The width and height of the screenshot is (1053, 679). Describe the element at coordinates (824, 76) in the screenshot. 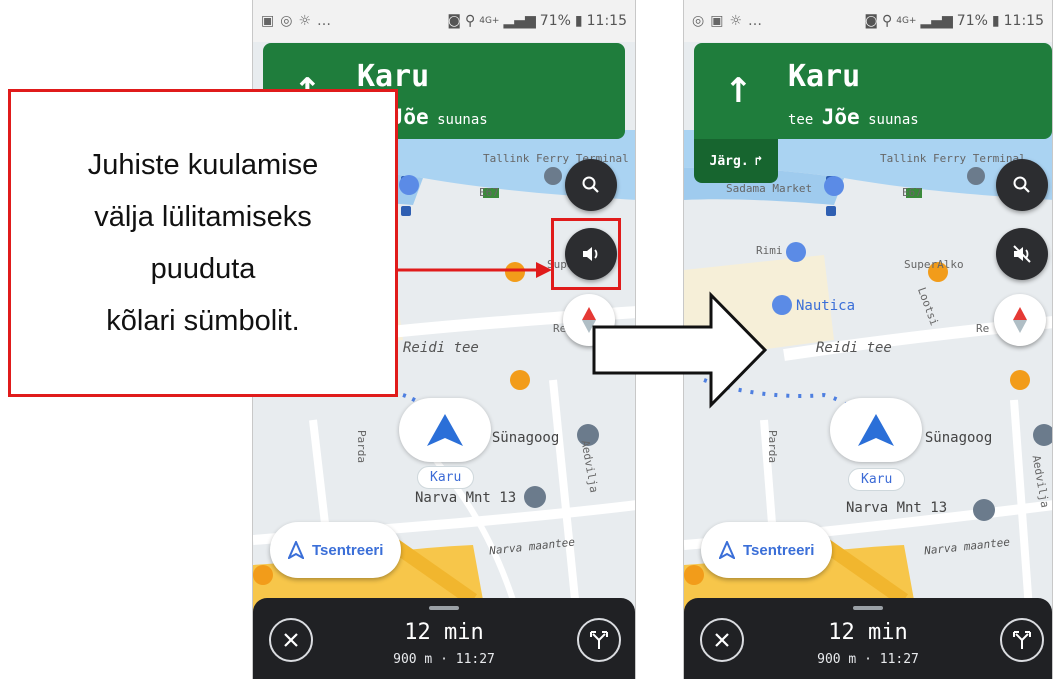

I see `next-street: Karu` at that location.